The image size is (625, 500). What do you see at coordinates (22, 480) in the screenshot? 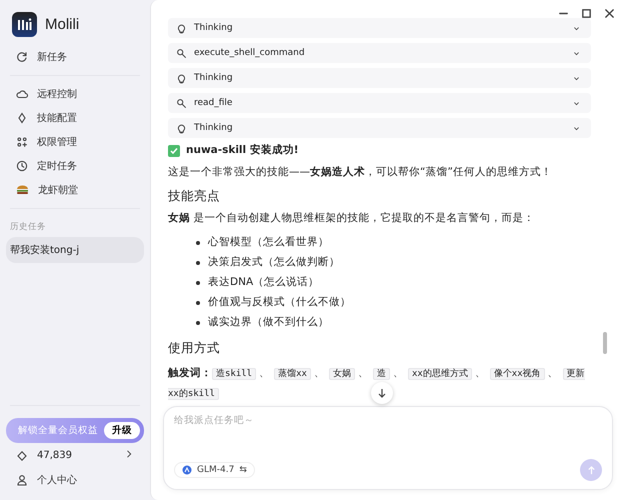
I see `user-icon` at bounding box center [22, 480].